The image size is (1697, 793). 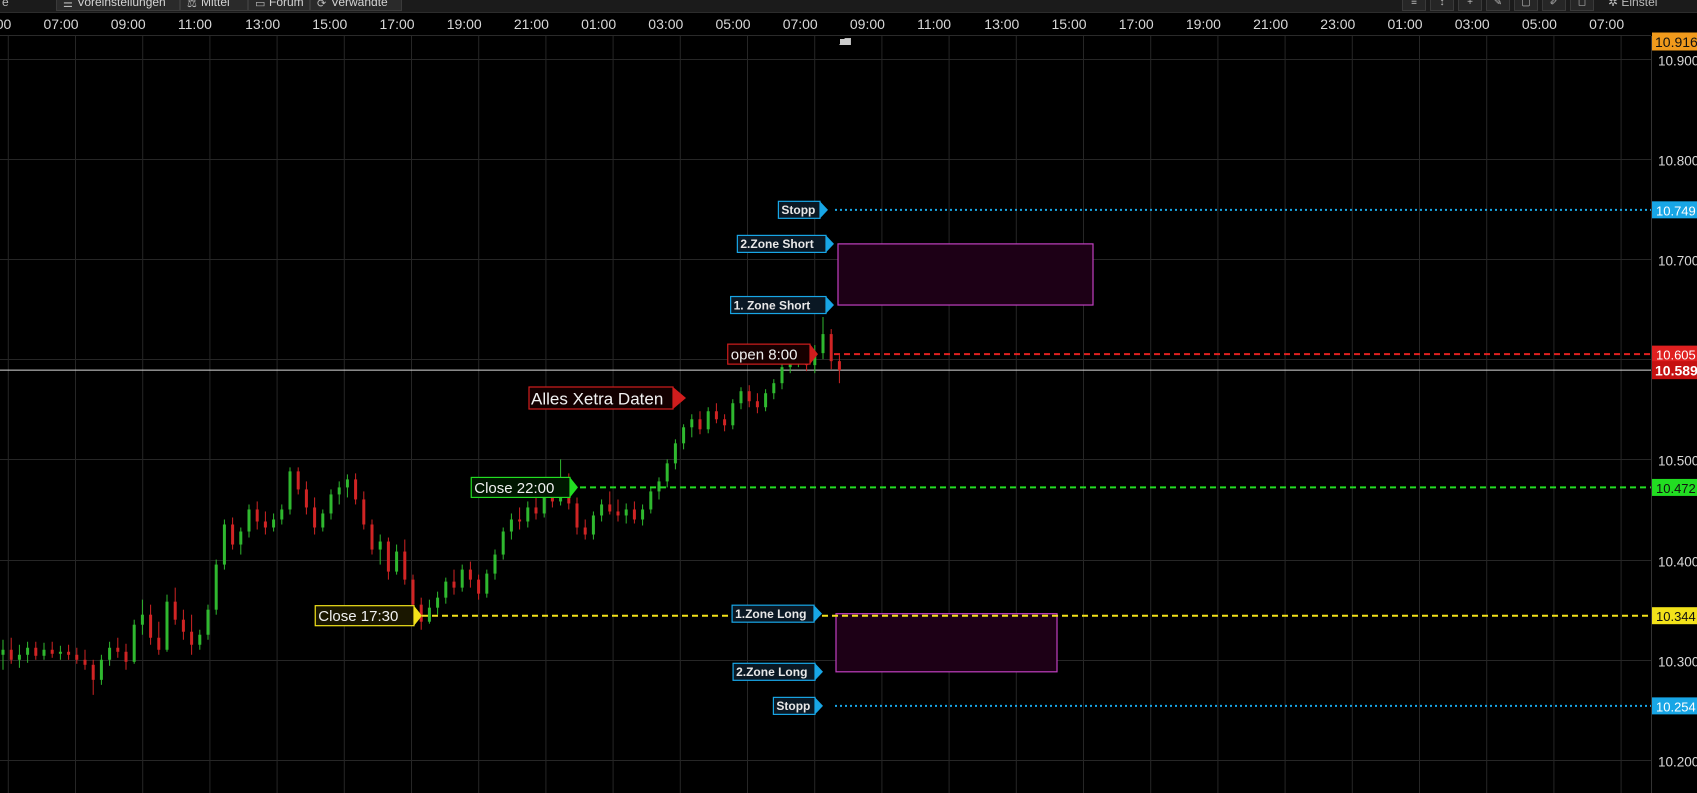 I want to click on price-level-value: 10.605, so click(x=1676, y=355).